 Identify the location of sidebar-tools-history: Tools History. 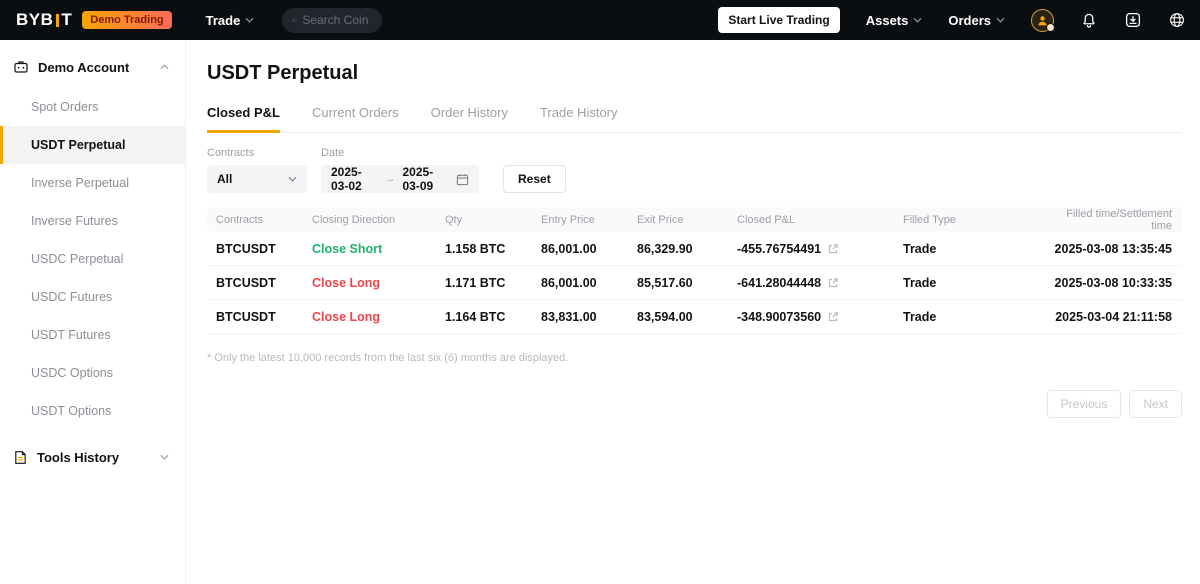
(92, 457).